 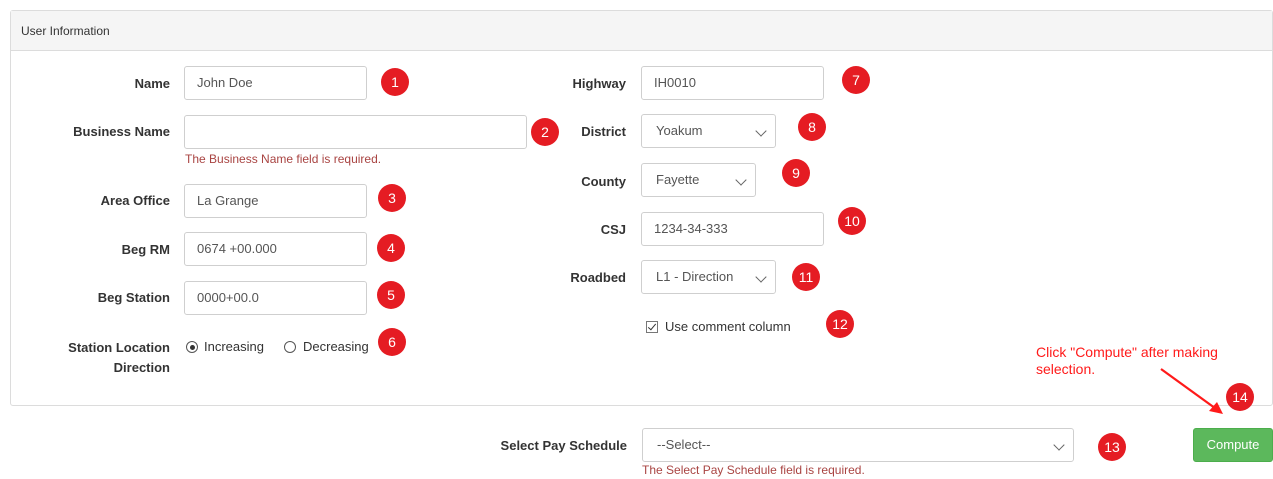 I want to click on district-select-value: Yoakum, so click(x=679, y=130).